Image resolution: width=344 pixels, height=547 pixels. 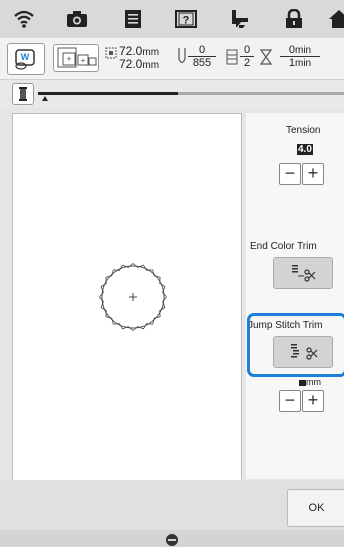 I want to click on color-change-icon, so click(x=232, y=57).